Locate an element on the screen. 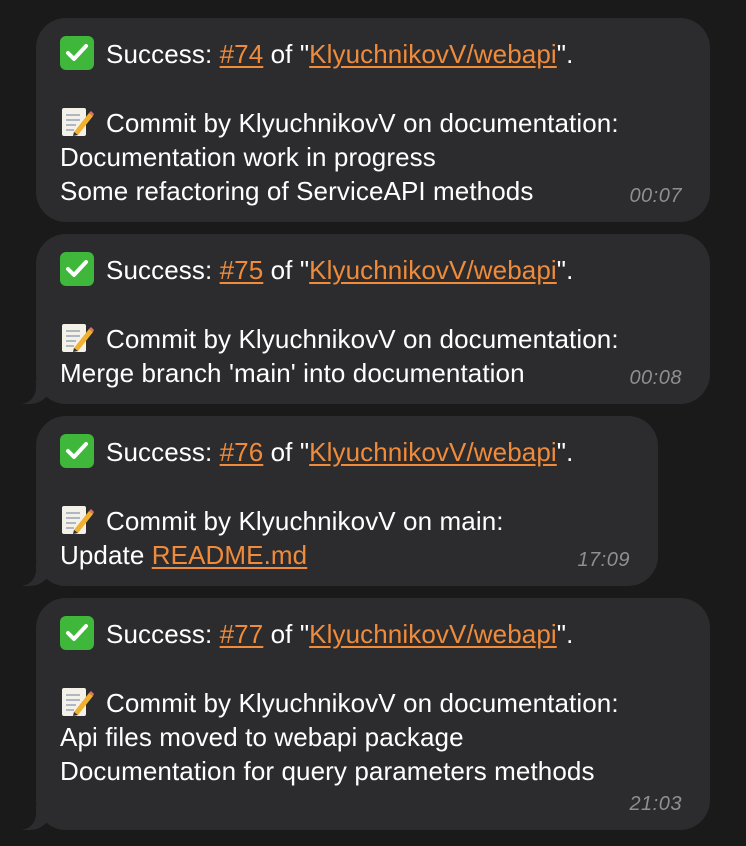 This screenshot has width=746, height=846. run-number-link: #77 is located at coordinates (242, 634).